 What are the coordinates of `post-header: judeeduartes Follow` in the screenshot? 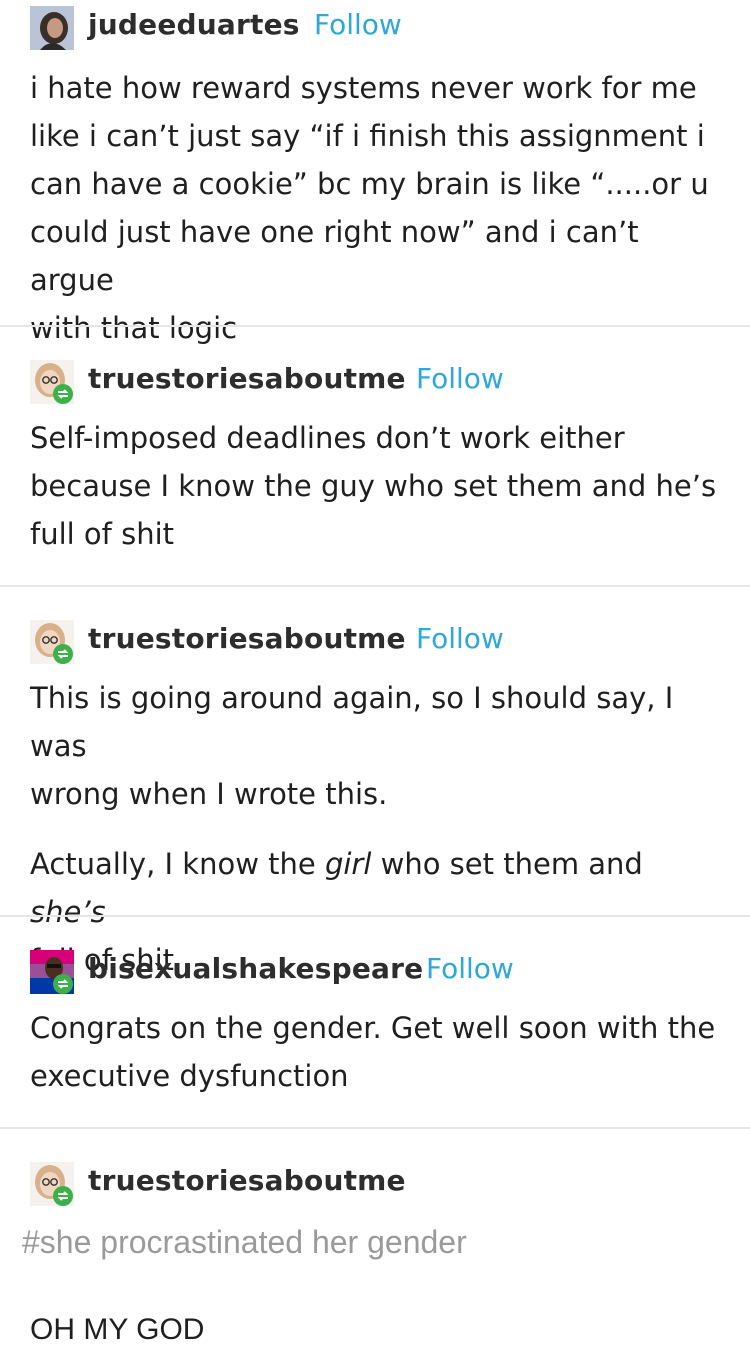 It's located at (375, 27).